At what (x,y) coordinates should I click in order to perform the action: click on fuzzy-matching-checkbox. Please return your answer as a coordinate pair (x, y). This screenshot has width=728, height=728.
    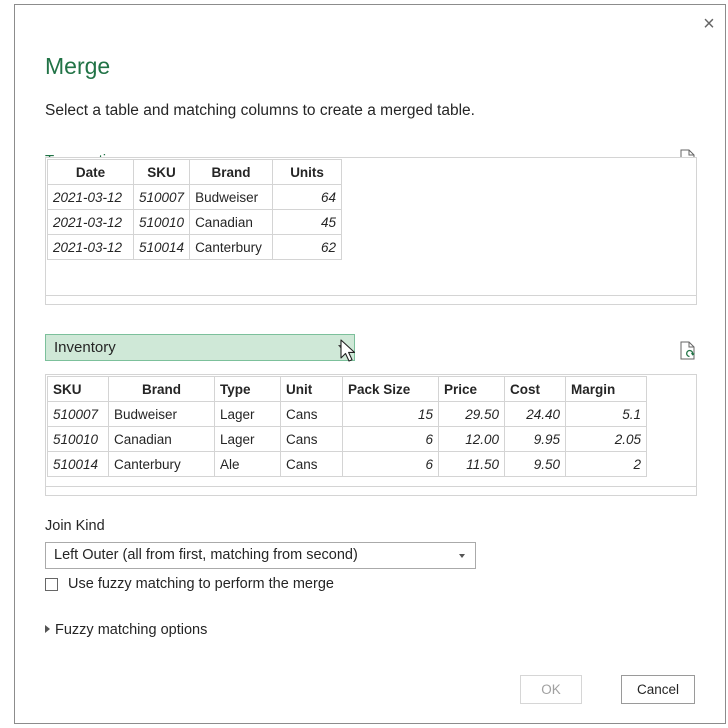
    Looking at the image, I should click on (51, 584).